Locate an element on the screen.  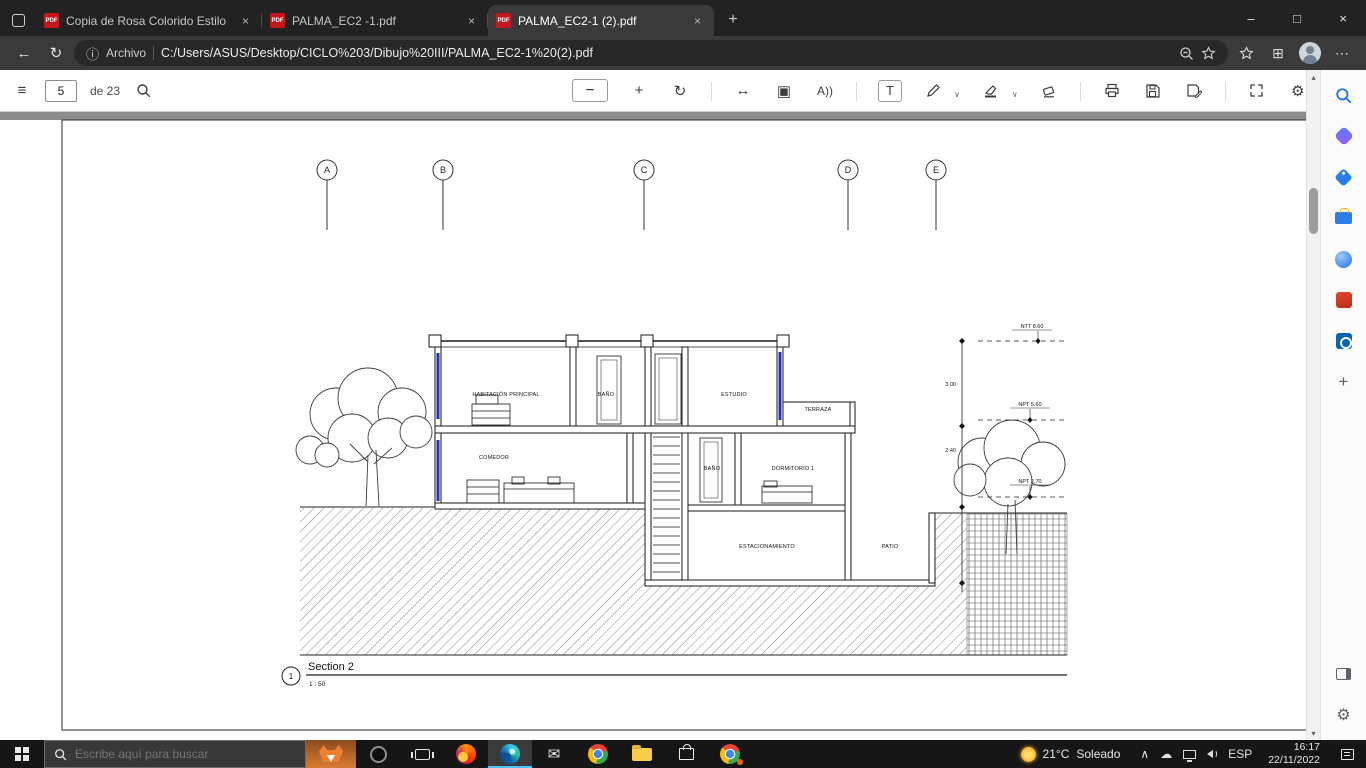
browser-tab-2: PDF PALMA_EC2 -1.pdf × is located at coordinates (375, 20).